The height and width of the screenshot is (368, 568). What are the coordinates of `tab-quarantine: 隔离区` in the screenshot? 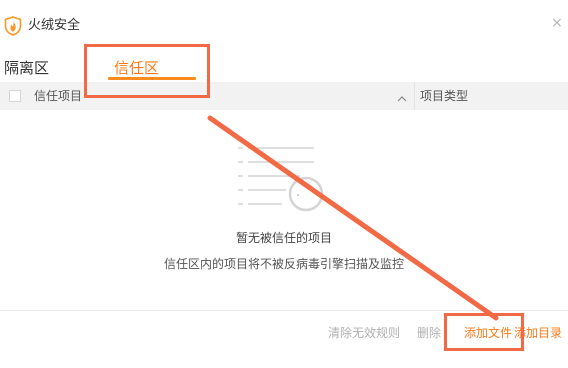 It's located at (26, 68).